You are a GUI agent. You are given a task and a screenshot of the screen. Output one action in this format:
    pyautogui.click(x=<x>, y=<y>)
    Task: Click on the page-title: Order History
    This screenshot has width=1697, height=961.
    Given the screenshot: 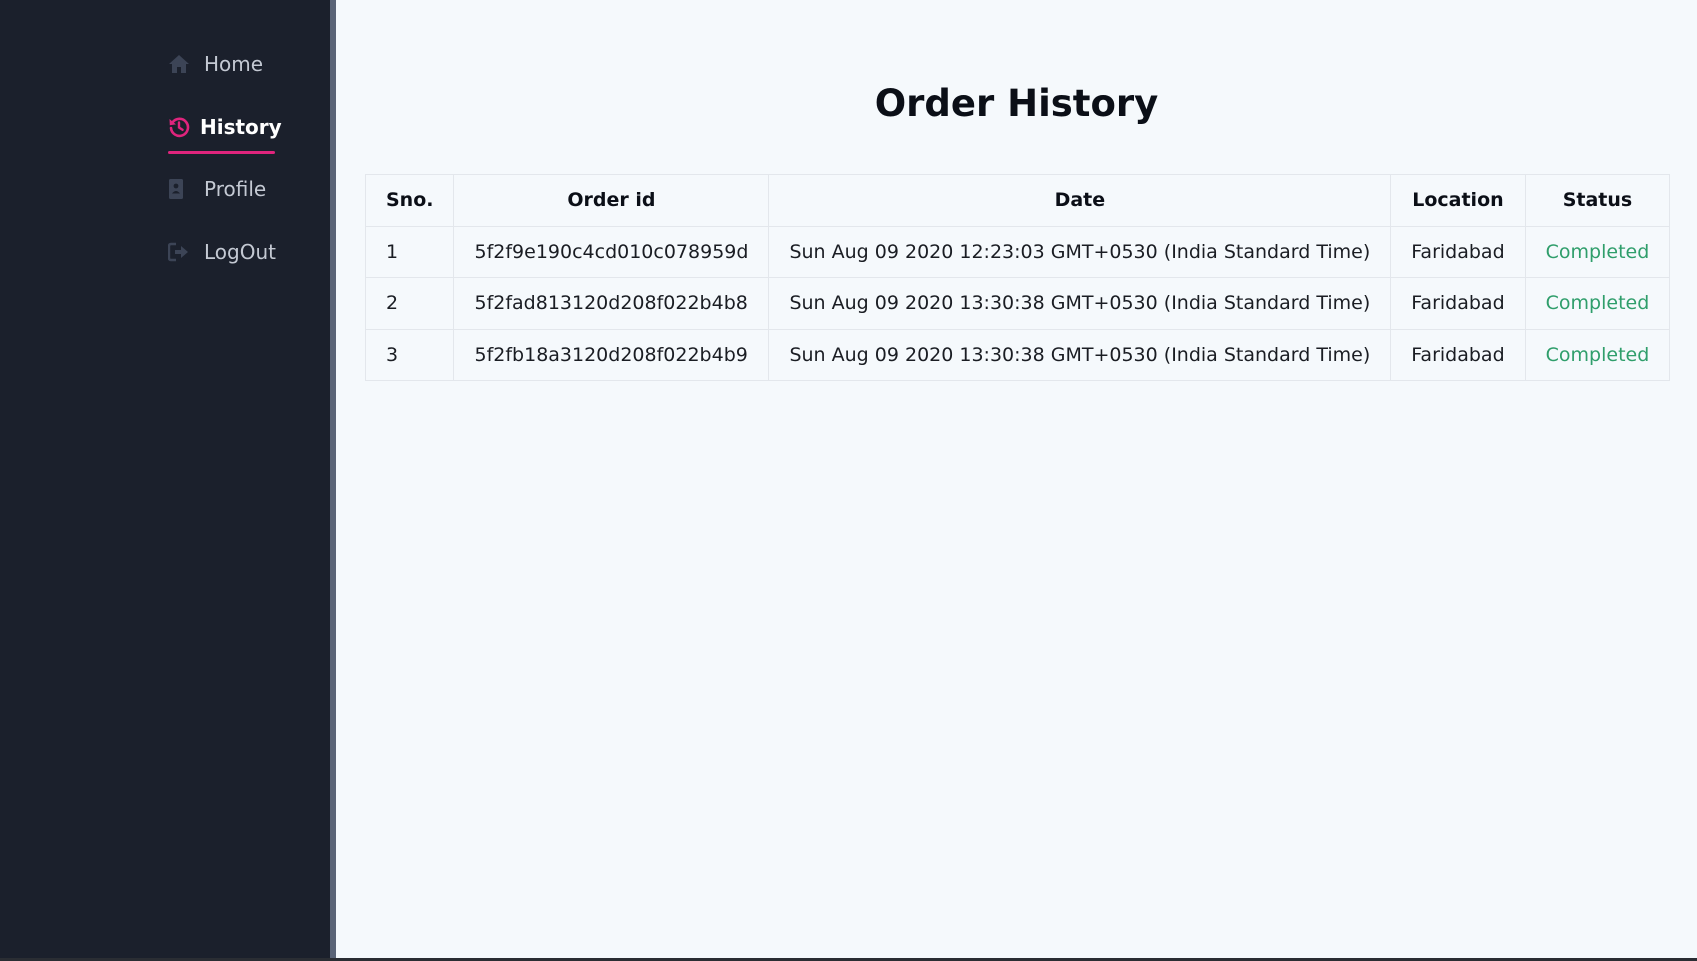 What is the action you would take?
    pyautogui.click(x=1016, y=103)
    